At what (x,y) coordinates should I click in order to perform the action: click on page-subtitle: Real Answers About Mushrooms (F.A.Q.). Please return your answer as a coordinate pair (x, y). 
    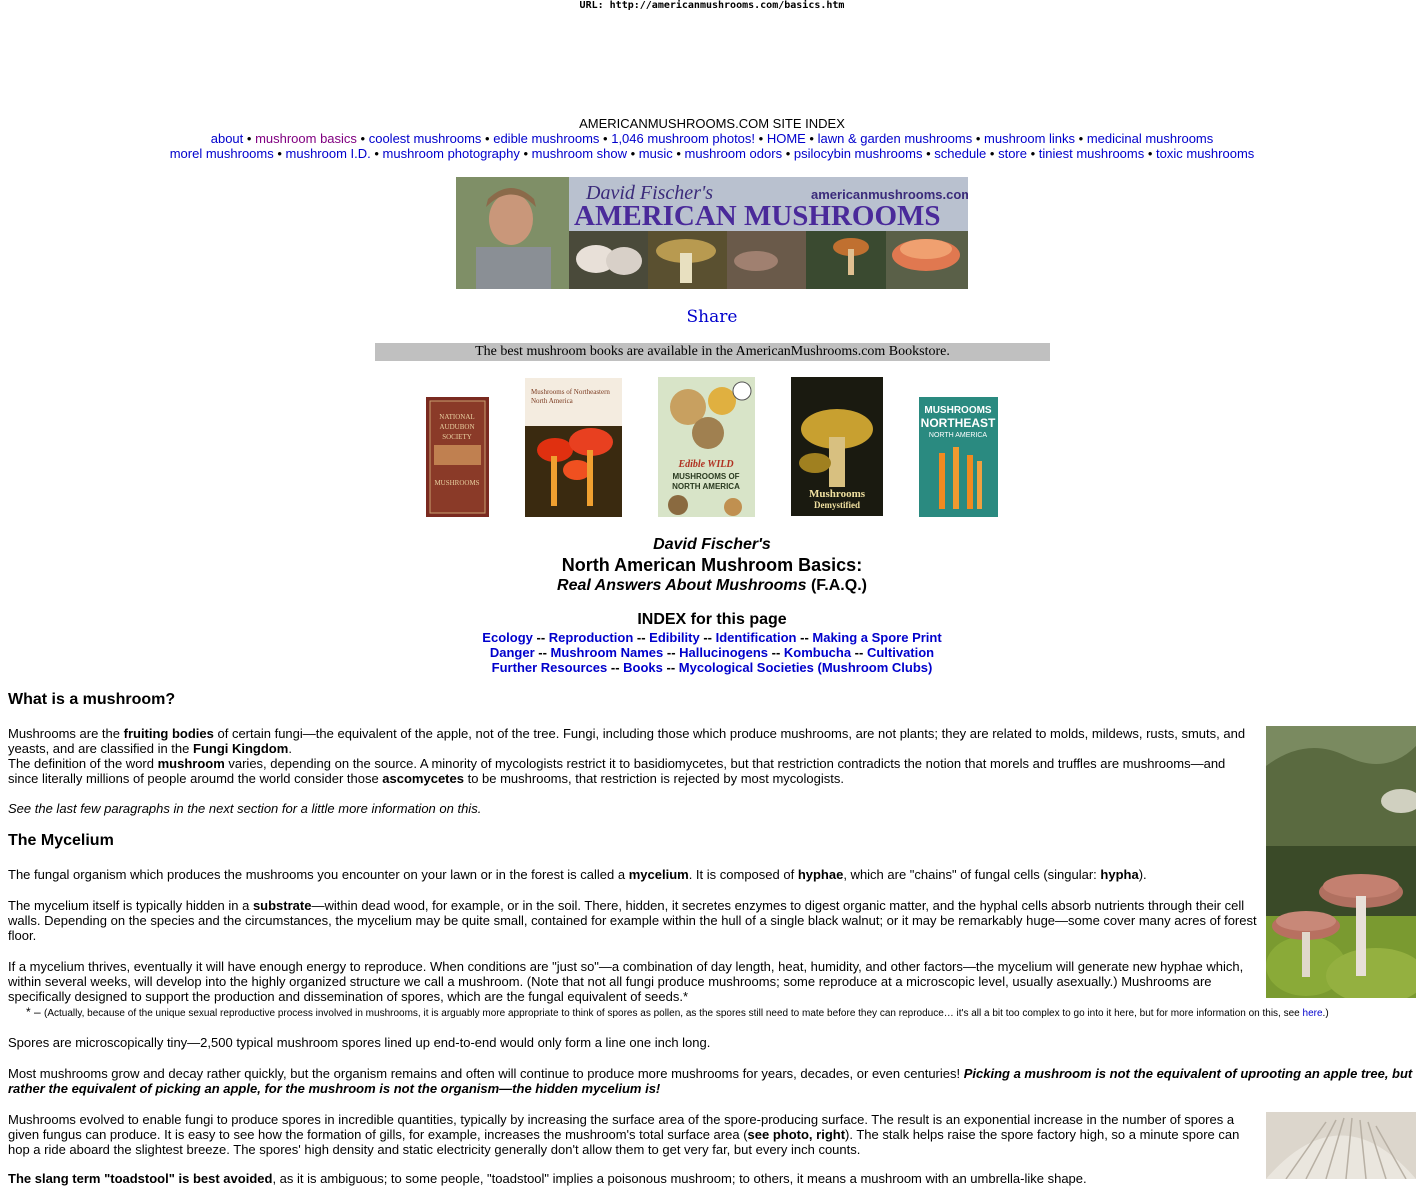
    Looking at the image, I should click on (712, 586).